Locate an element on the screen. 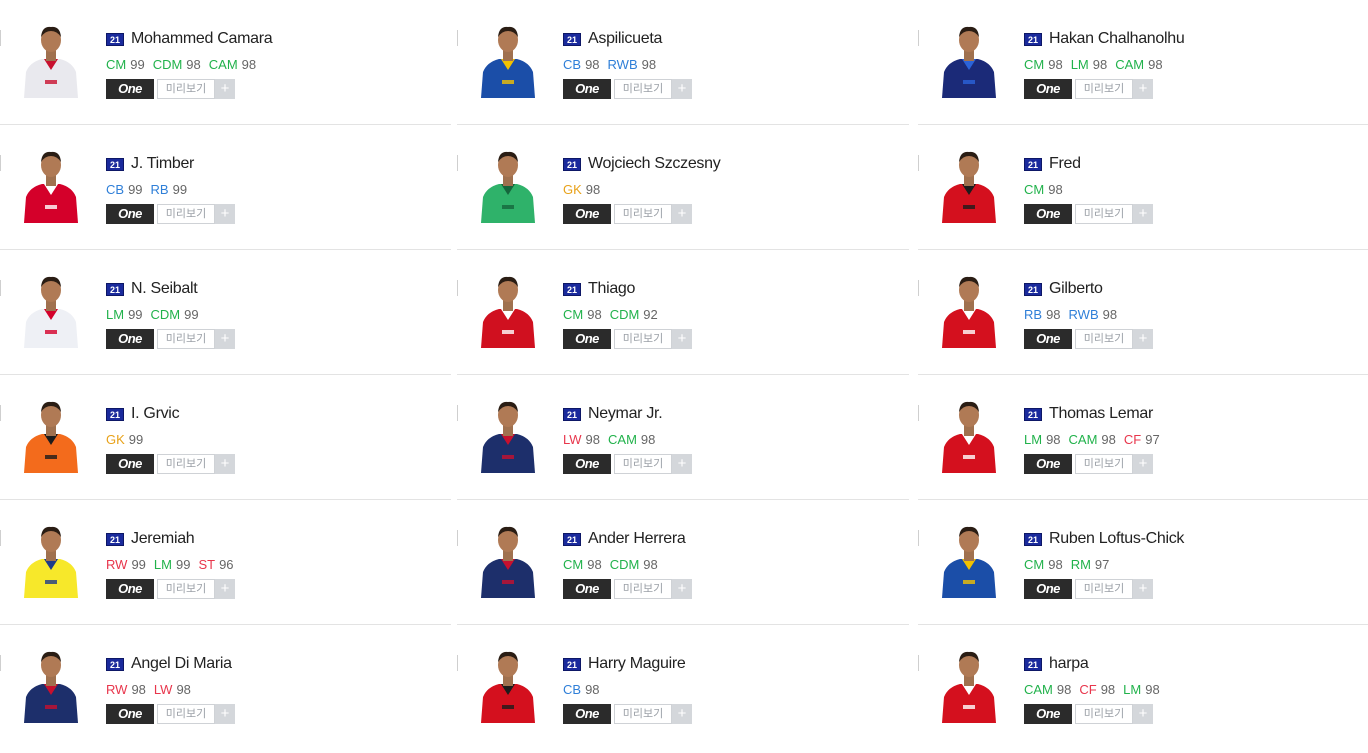 This screenshot has height=753, width=1368. player-name: Thomas Lemar is located at coordinates (1101, 414).